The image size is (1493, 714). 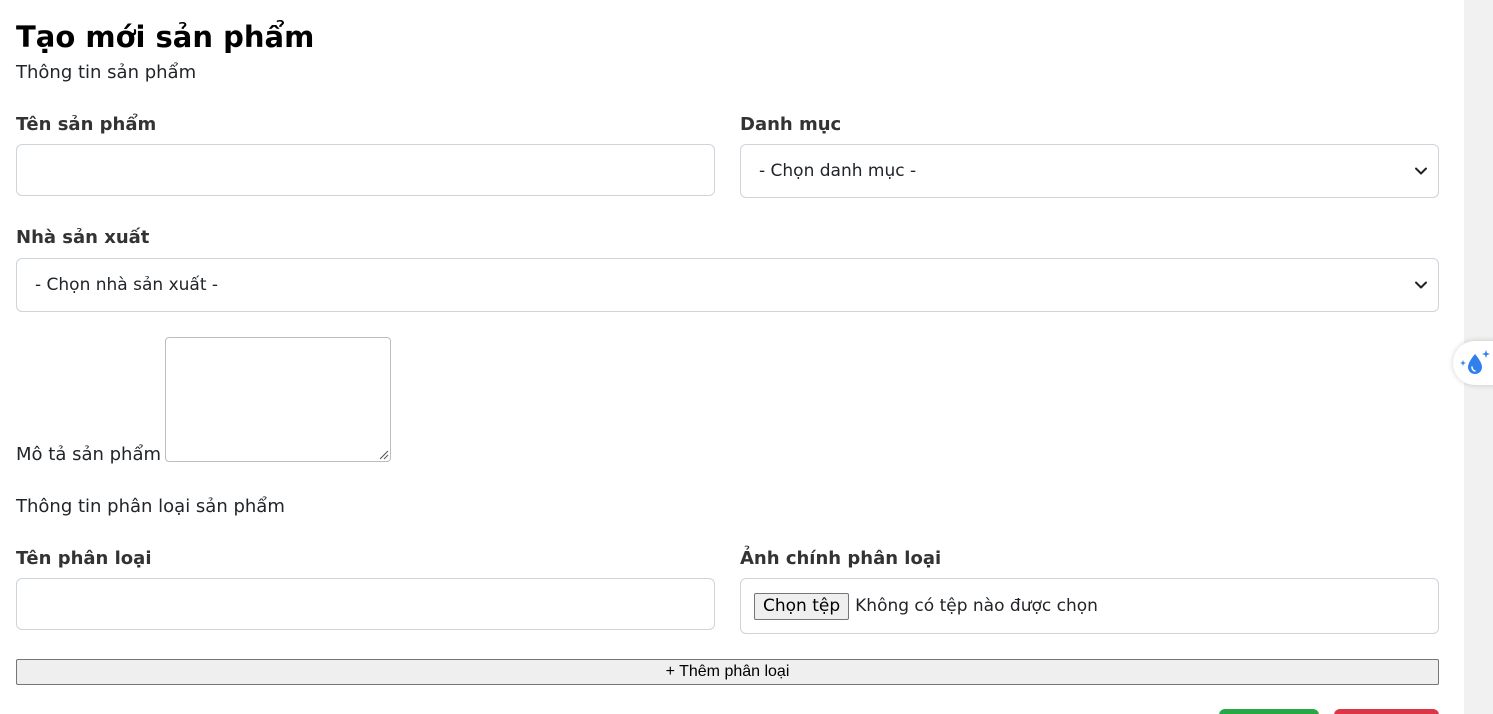 I want to click on description-textarea-wrap, so click(x=278, y=399).